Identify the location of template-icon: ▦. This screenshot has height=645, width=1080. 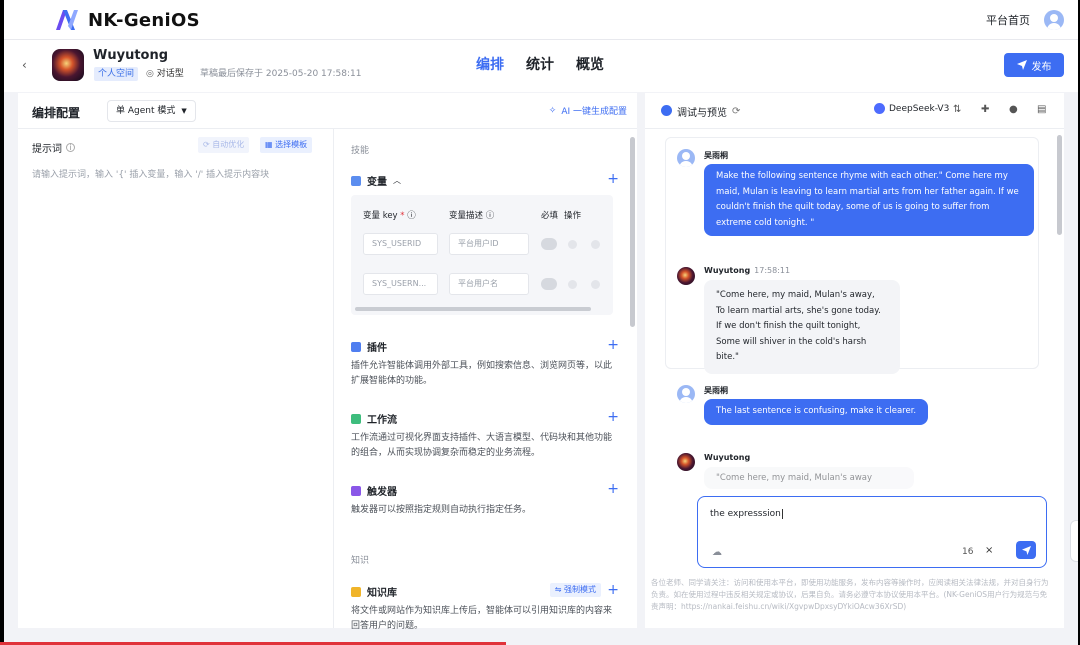
(270, 144).